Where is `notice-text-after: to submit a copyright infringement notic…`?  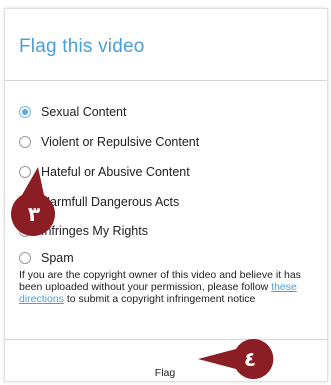
notice-text-after: to submit a copyright infringement notic… is located at coordinates (159, 299).